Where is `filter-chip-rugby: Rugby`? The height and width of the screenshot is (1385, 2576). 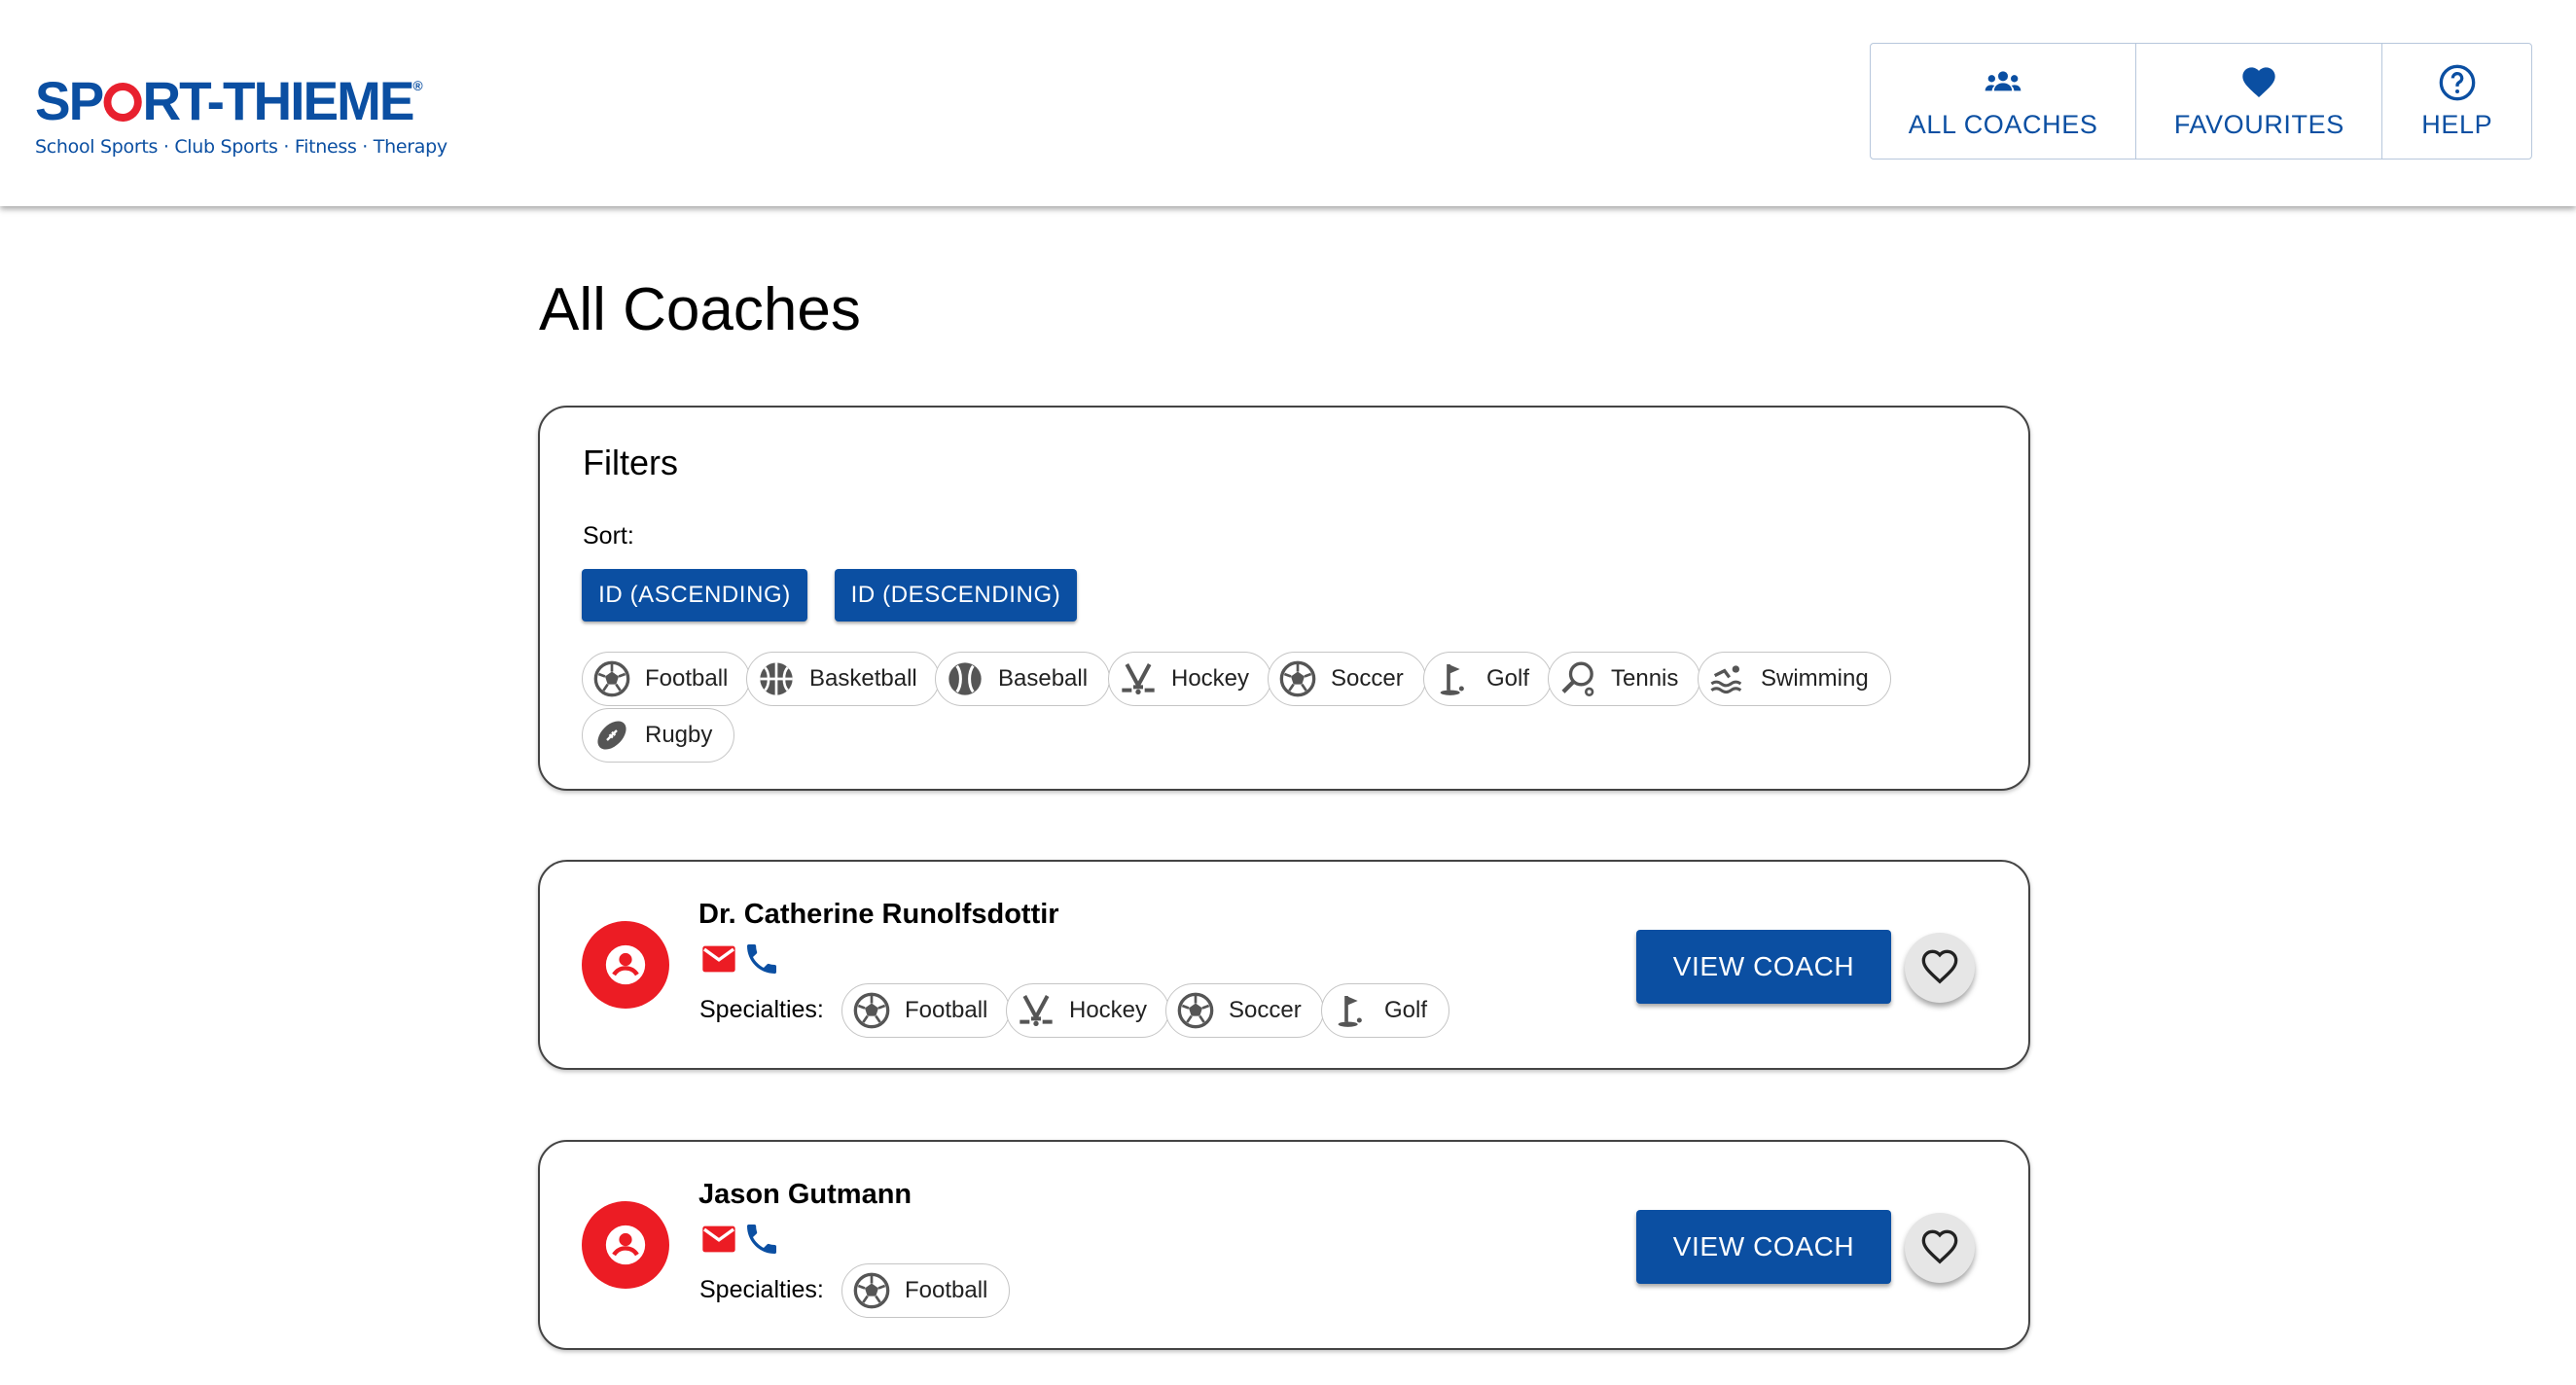 filter-chip-rugby: Rugby is located at coordinates (658, 735).